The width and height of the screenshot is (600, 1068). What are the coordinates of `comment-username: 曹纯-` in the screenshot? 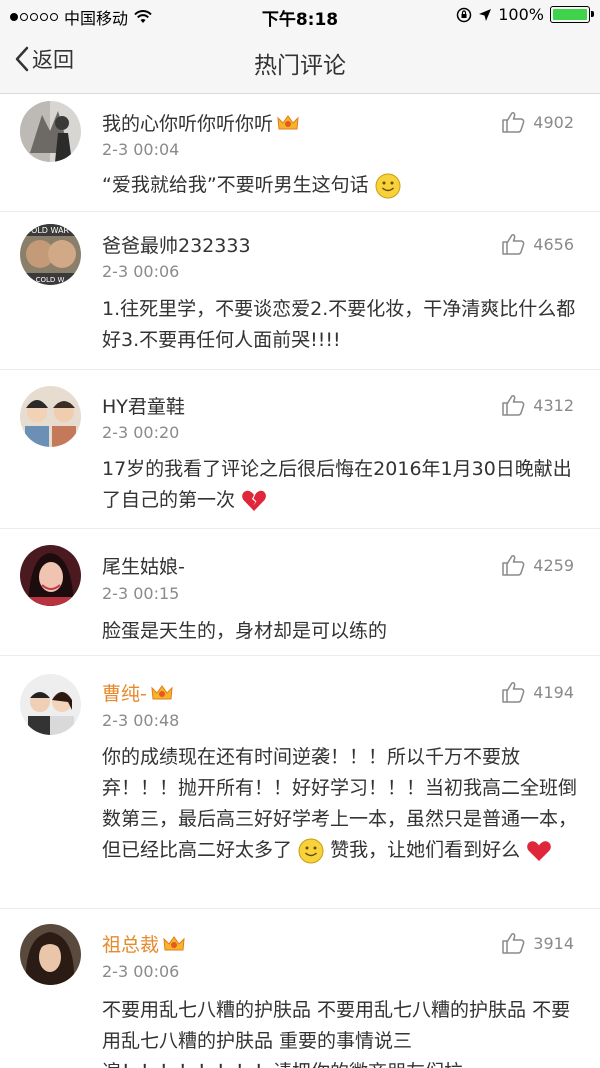 It's located at (137, 692).